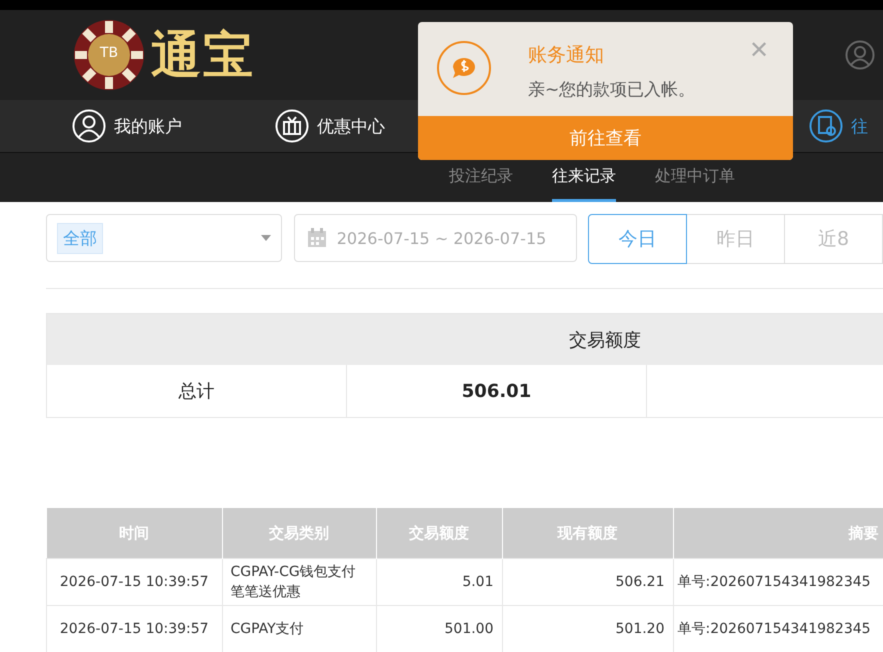 This screenshot has height=652, width=883. What do you see at coordinates (203, 55) in the screenshot?
I see `logo-text: 通宝` at bounding box center [203, 55].